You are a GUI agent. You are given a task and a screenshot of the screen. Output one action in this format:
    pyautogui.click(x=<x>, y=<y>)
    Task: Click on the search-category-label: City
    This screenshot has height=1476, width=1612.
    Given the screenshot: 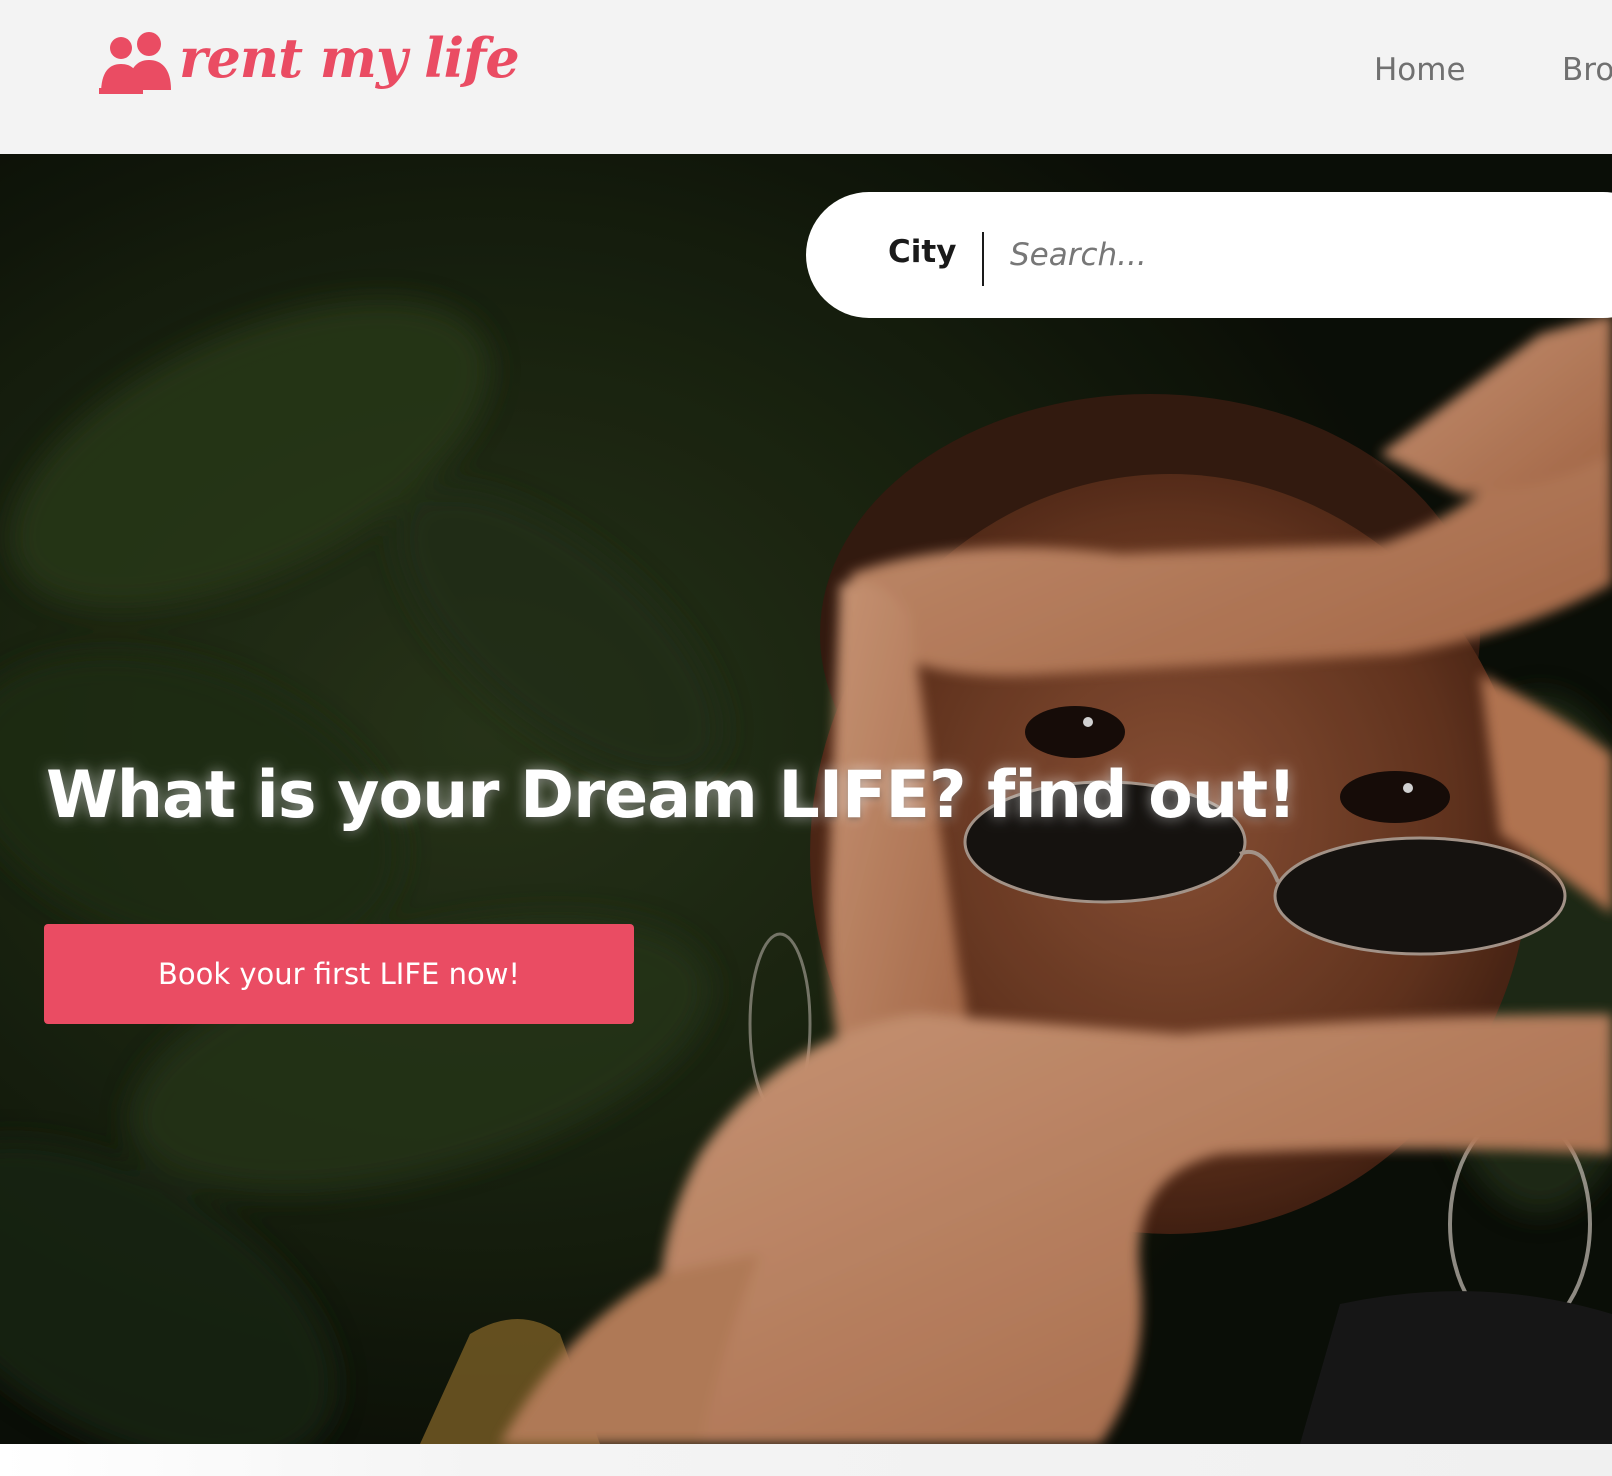 What is the action you would take?
    pyautogui.click(x=922, y=252)
    